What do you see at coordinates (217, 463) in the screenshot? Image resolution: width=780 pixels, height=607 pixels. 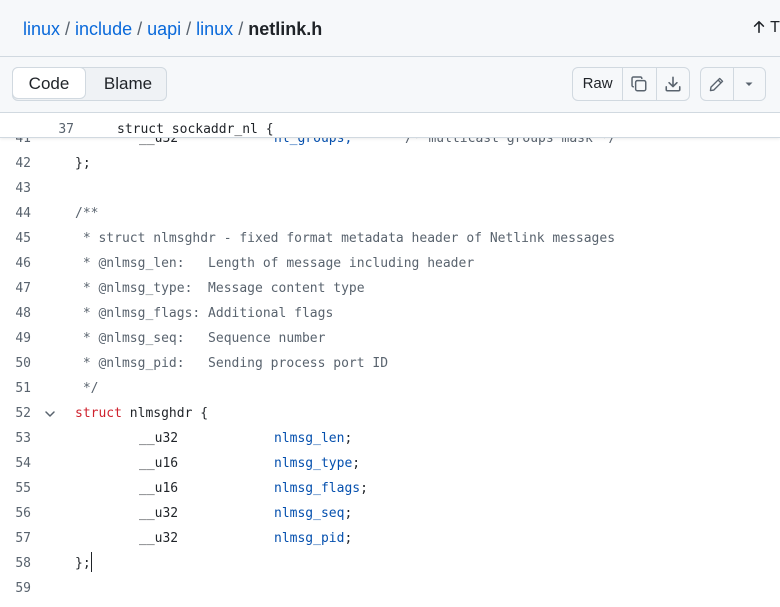 I see `code-text: __u16 nlmsg_type;` at bounding box center [217, 463].